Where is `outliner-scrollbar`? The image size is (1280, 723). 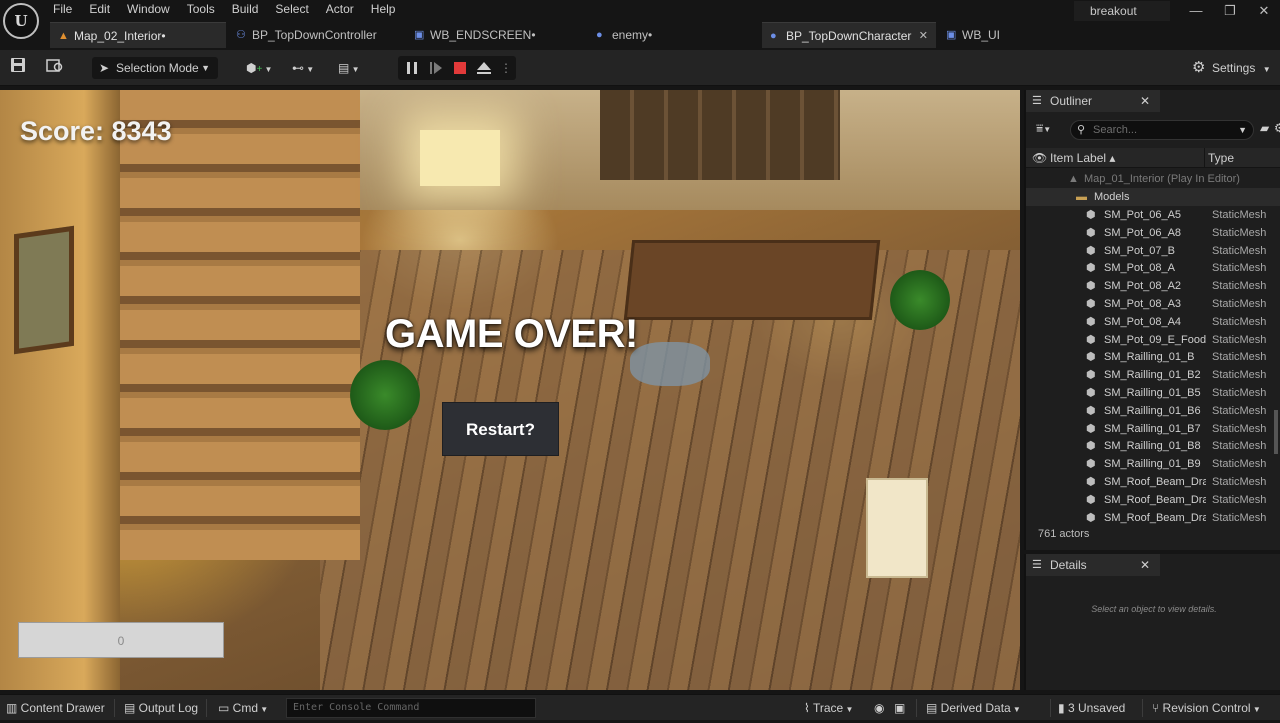
outliner-scrollbar is located at coordinates (1276, 432).